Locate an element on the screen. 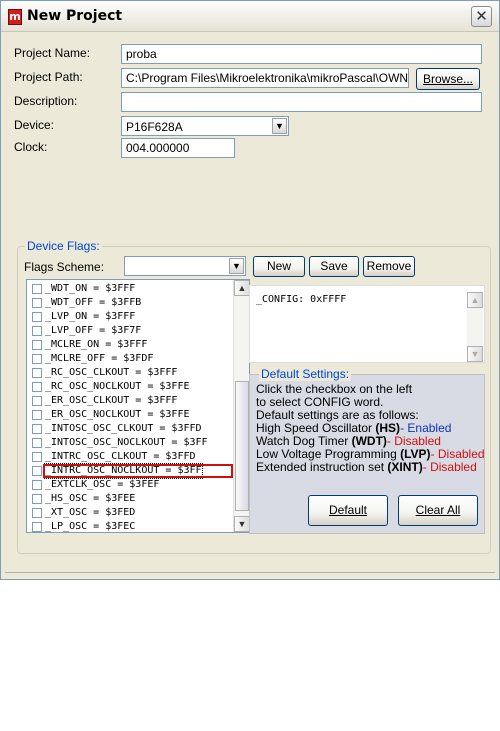  device-select-value: P16F628A is located at coordinates (154, 127).